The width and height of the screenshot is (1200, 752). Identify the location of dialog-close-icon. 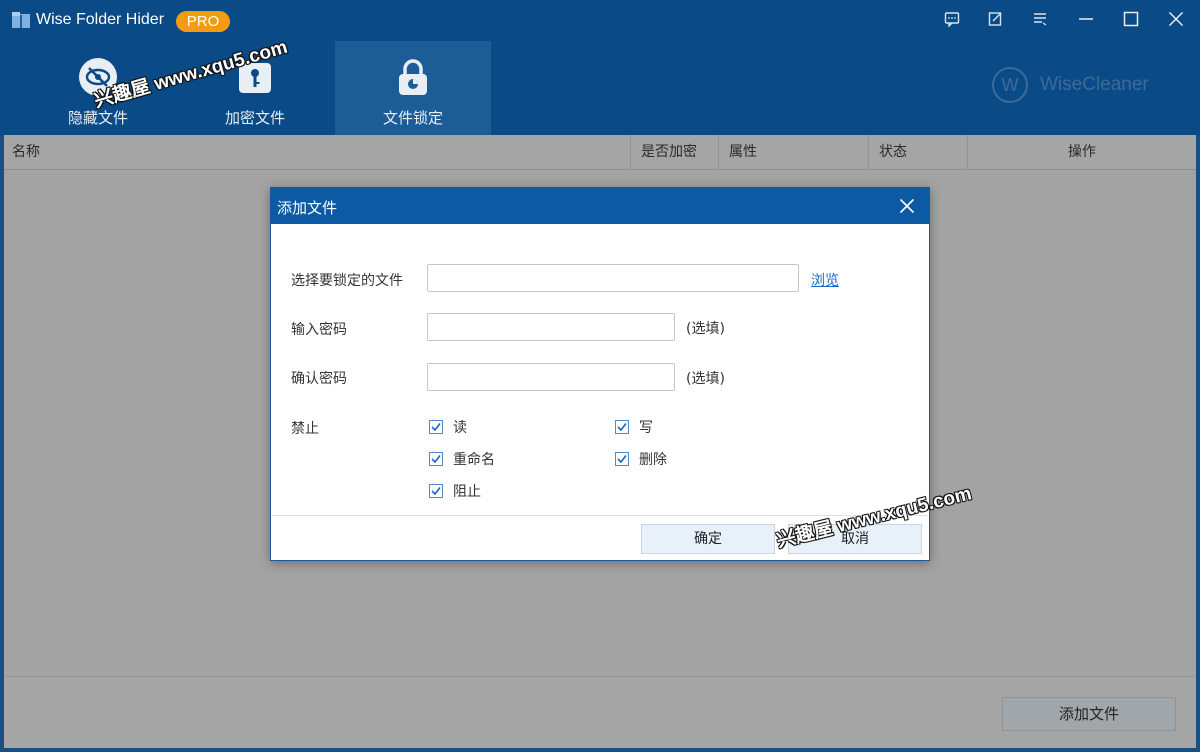
(907, 206).